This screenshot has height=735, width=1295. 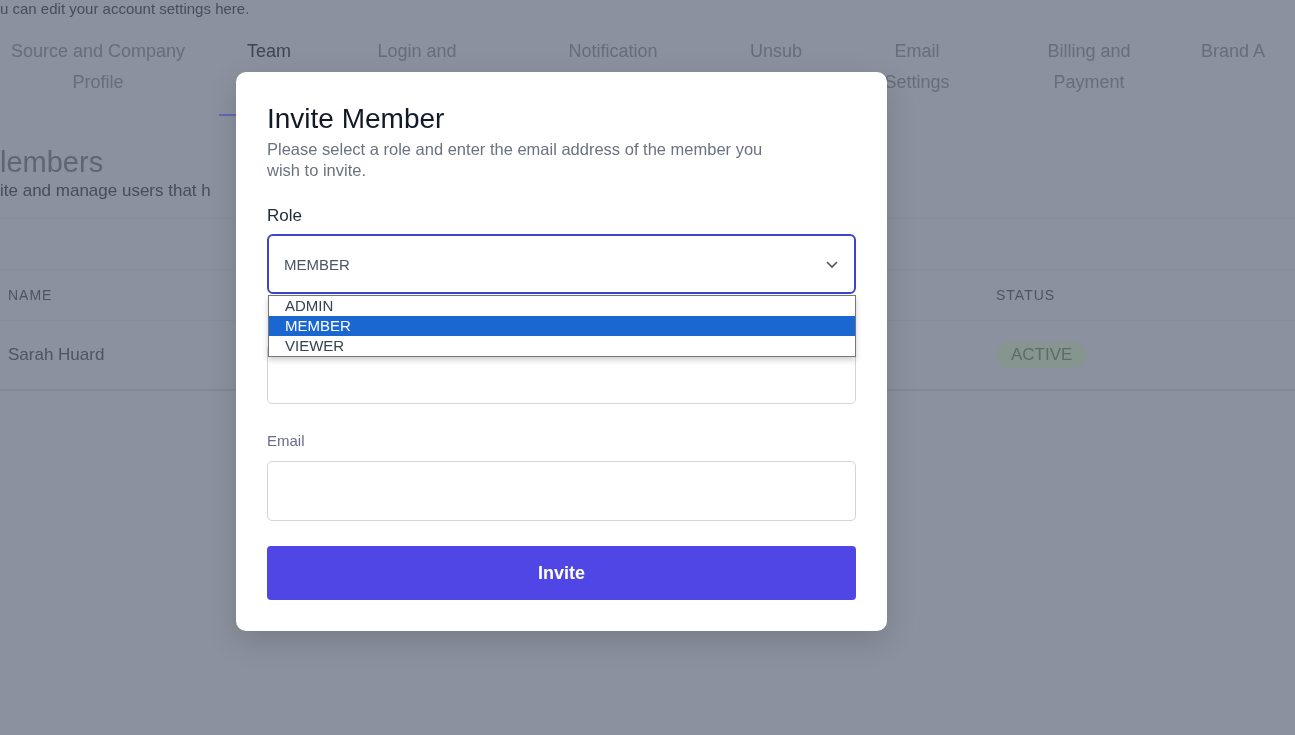 What do you see at coordinates (561, 264) in the screenshot?
I see `role-select: MEMBER` at bounding box center [561, 264].